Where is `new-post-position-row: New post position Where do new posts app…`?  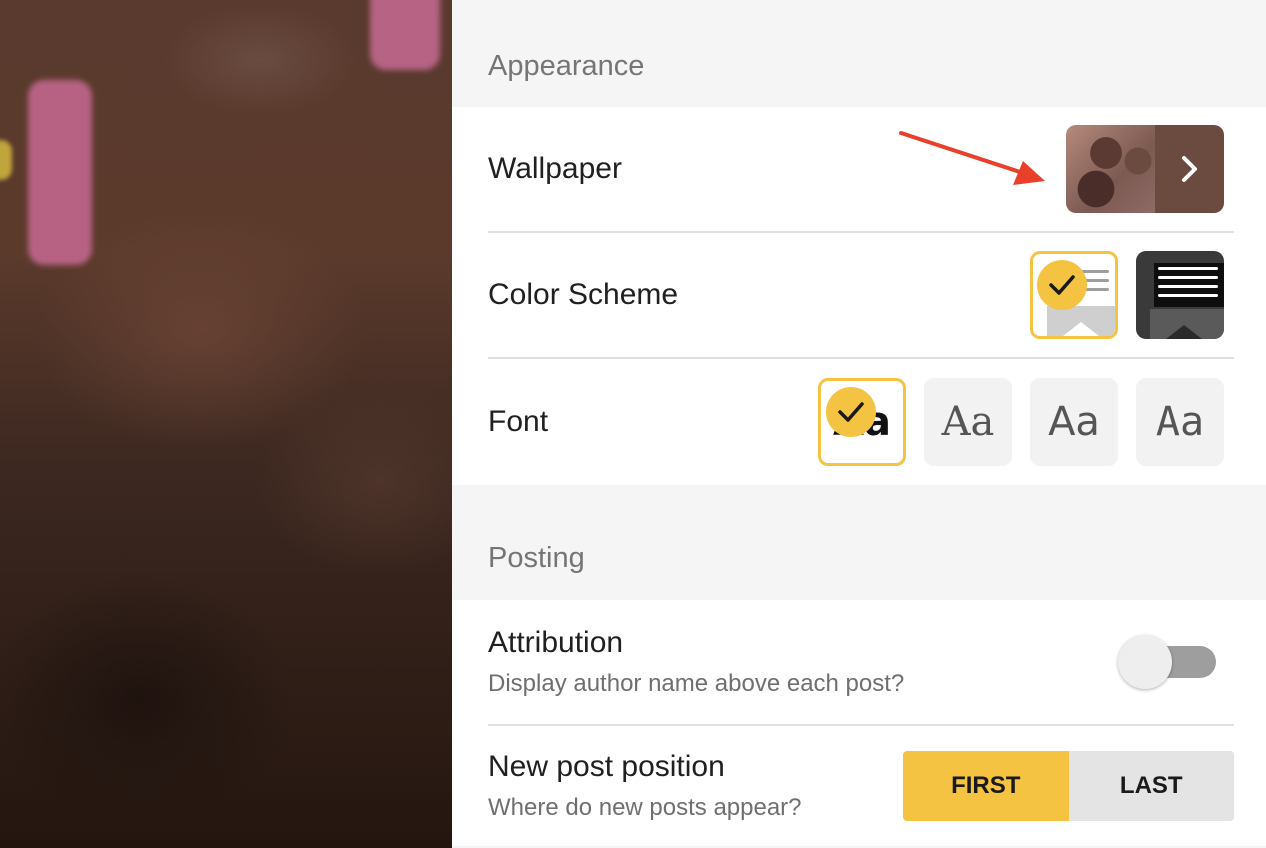 new-post-position-row: New post position Where do new posts app… is located at coordinates (861, 786).